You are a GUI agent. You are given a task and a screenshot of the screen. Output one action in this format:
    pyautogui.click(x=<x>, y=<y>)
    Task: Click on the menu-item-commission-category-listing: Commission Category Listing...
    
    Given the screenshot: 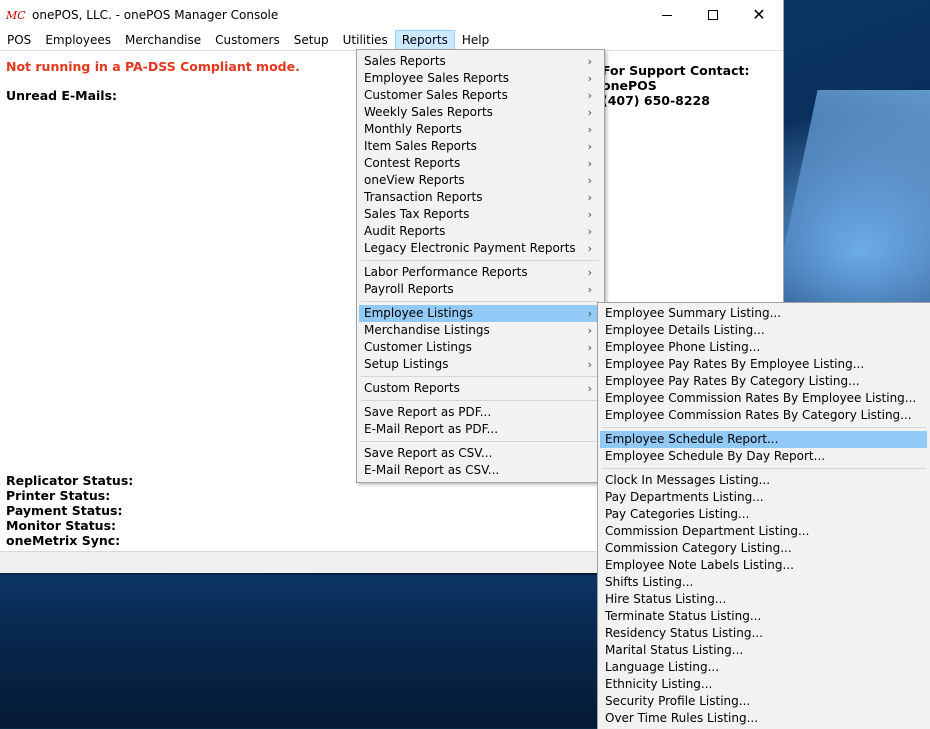 What is the action you would take?
    pyautogui.click(x=763, y=548)
    